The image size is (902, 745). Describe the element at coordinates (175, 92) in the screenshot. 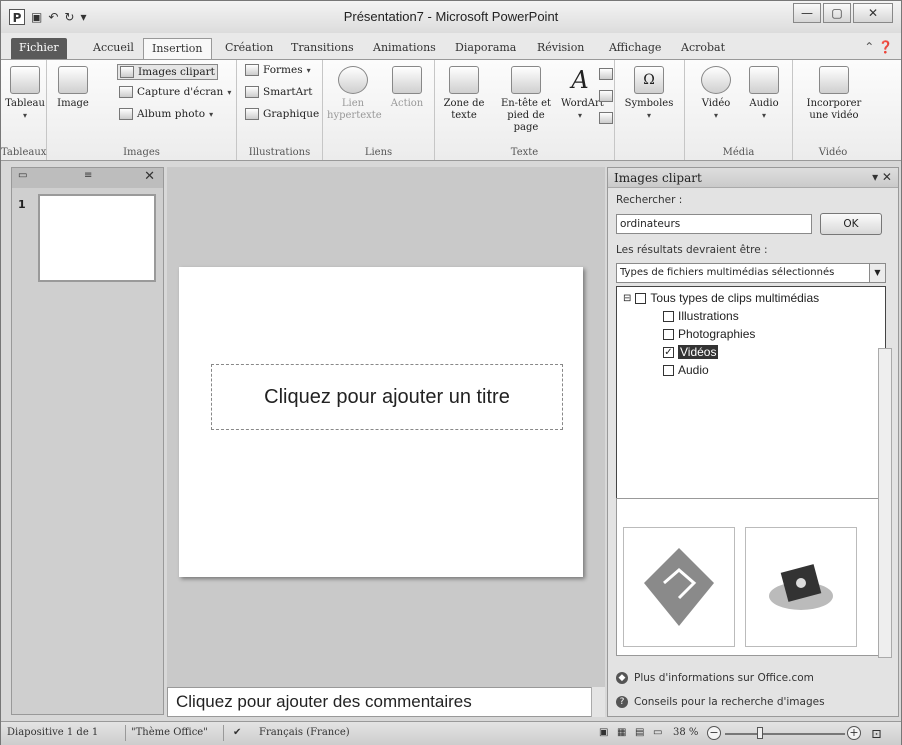

I see `capture-ecran-button: Capture d'écran ▾` at that location.